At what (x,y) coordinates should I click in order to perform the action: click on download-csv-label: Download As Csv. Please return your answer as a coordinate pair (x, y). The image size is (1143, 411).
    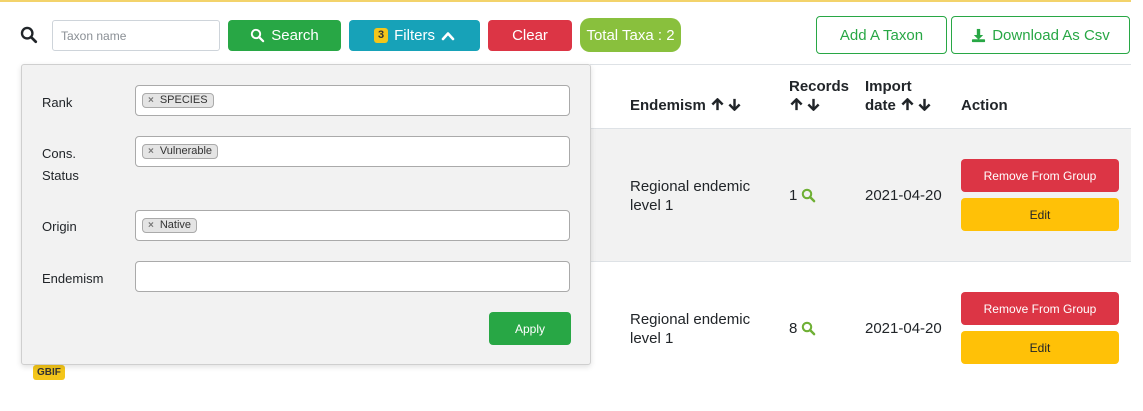
    Looking at the image, I should click on (1051, 35).